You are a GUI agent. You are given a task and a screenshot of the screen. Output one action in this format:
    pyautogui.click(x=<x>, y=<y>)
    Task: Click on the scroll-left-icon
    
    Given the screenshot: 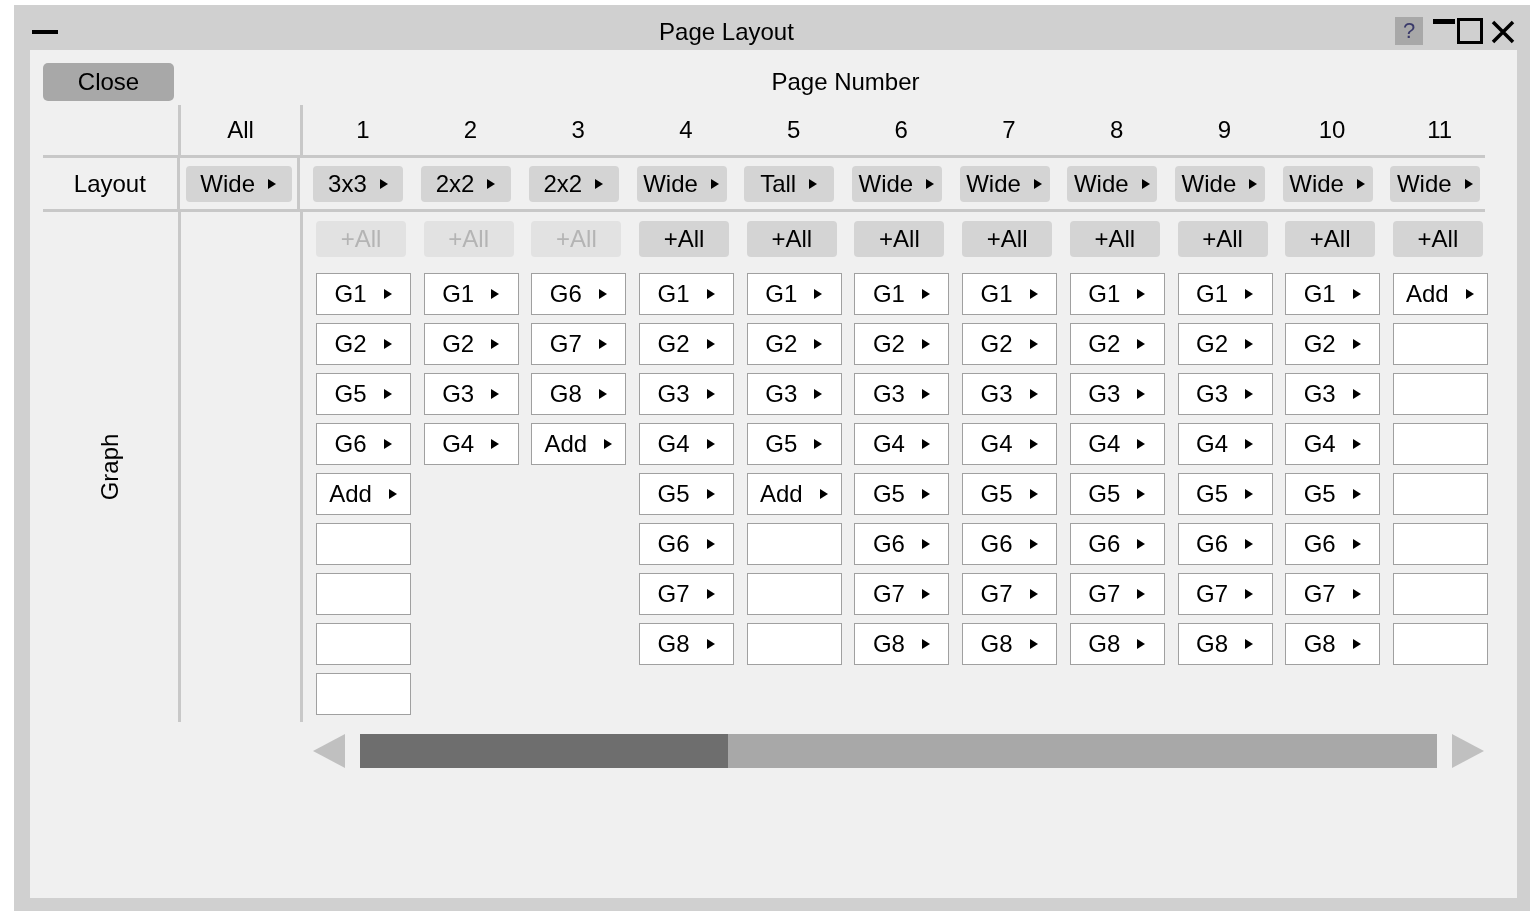 What is the action you would take?
    pyautogui.click(x=329, y=751)
    